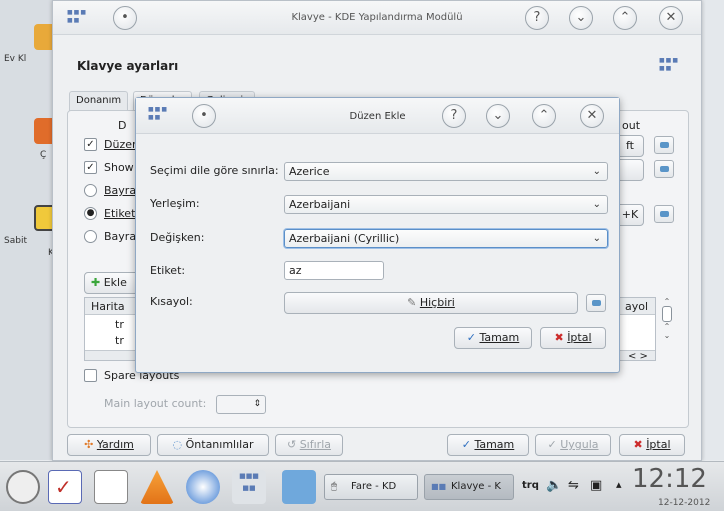 Image resolution: width=724 pixels, height=511 pixels. Describe the element at coordinates (213, 445) in the screenshot. I see `defaults-button: ◌ Öntanımlılar` at that location.